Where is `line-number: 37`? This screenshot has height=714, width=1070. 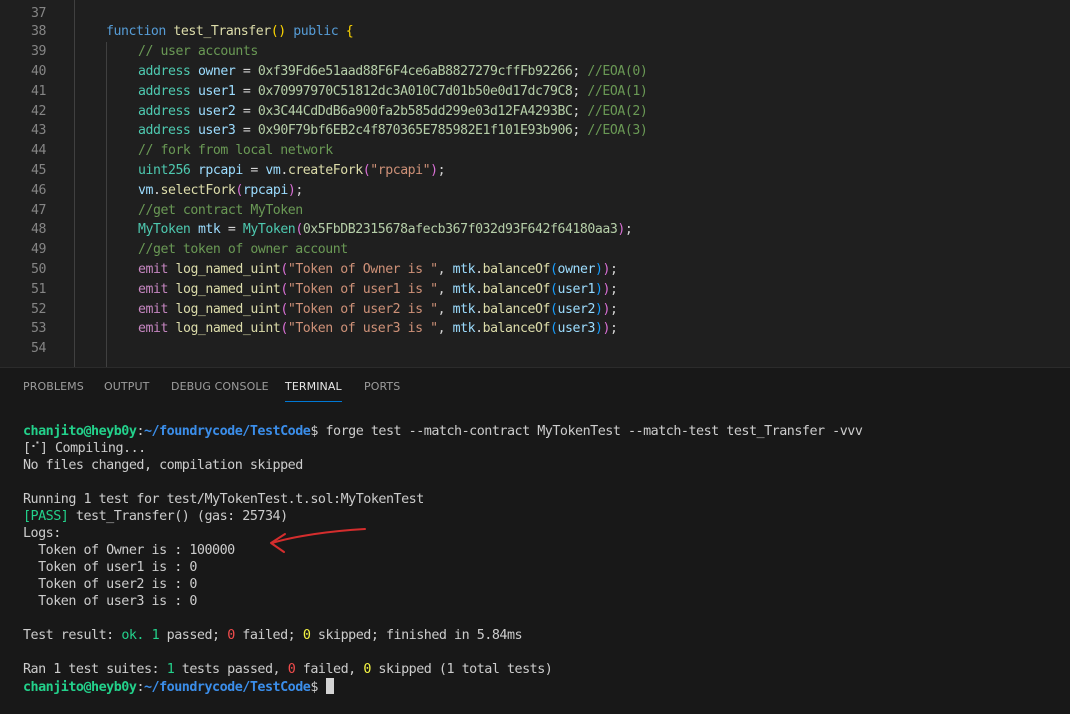
line-number: 37 is located at coordinates (38, 13).